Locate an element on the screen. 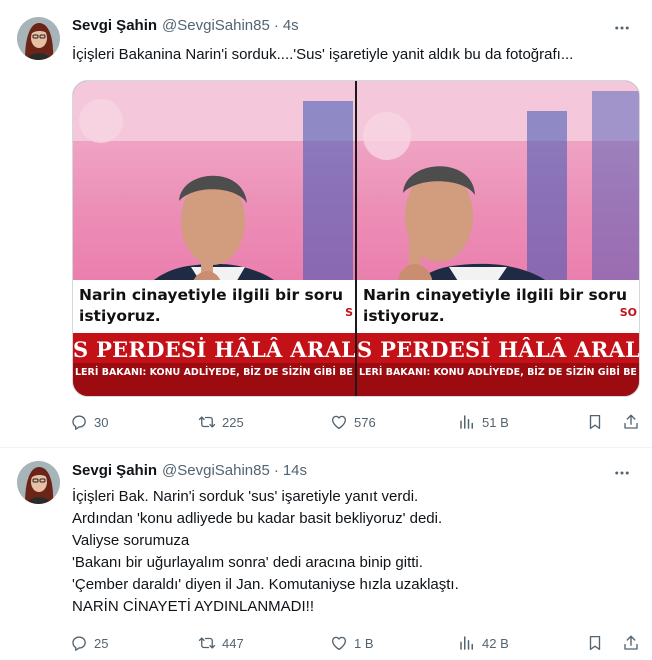 The image size is (652, 660). timestamp: 14s is located at coordinates (295, 471).